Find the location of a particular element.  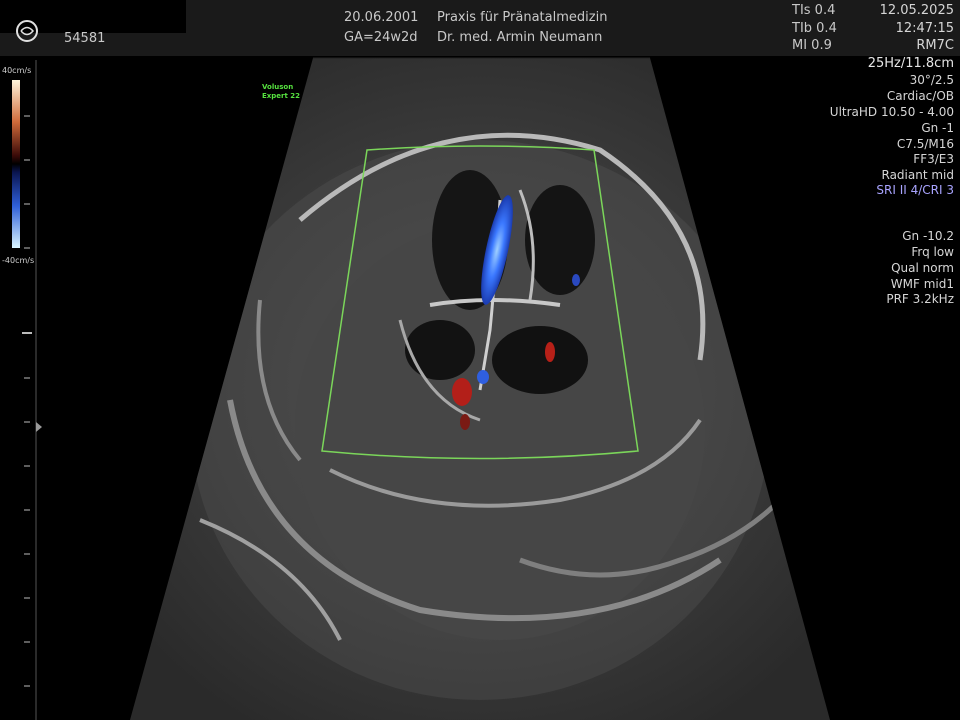

focus-marker is located at coordinates (39, 427).